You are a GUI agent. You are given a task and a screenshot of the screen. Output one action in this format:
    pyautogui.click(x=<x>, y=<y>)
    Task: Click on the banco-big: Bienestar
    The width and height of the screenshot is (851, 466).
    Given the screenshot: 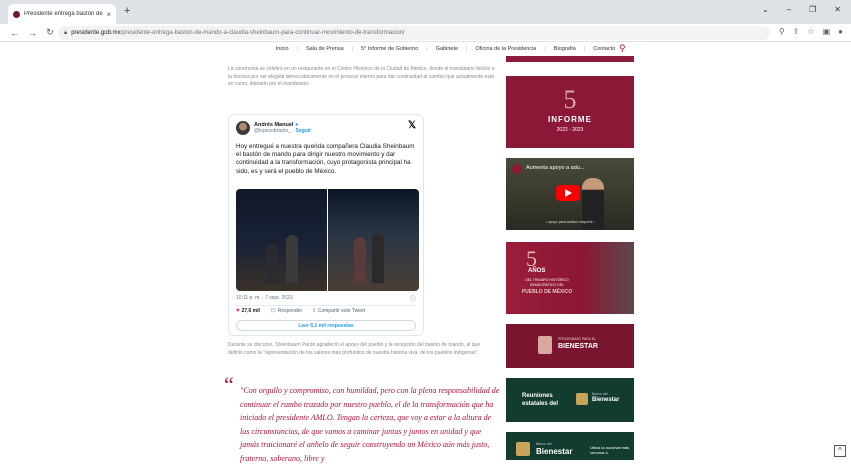 What is the action you would take?
    pyautogui.click(x=554, y=451)
    